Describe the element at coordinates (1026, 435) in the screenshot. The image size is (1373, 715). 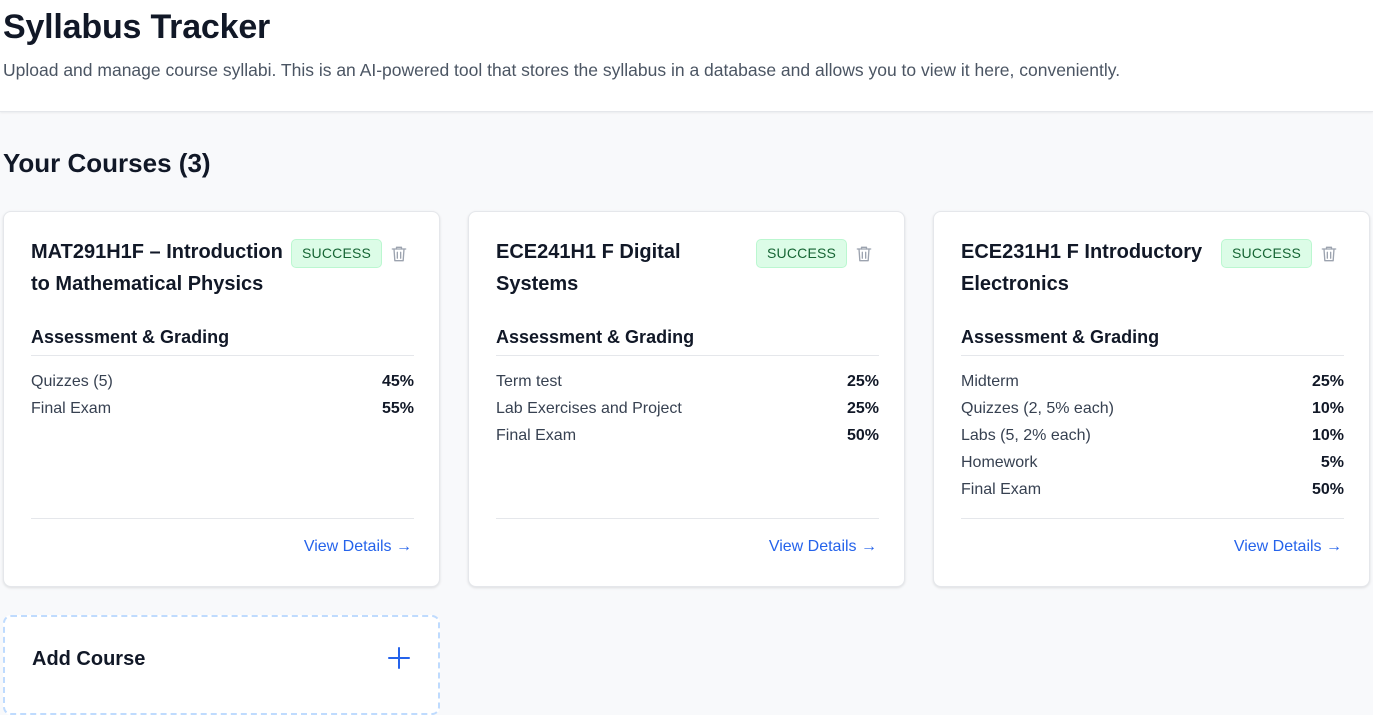
I see `grade-name: Labs (5, 2% each)` at that location.